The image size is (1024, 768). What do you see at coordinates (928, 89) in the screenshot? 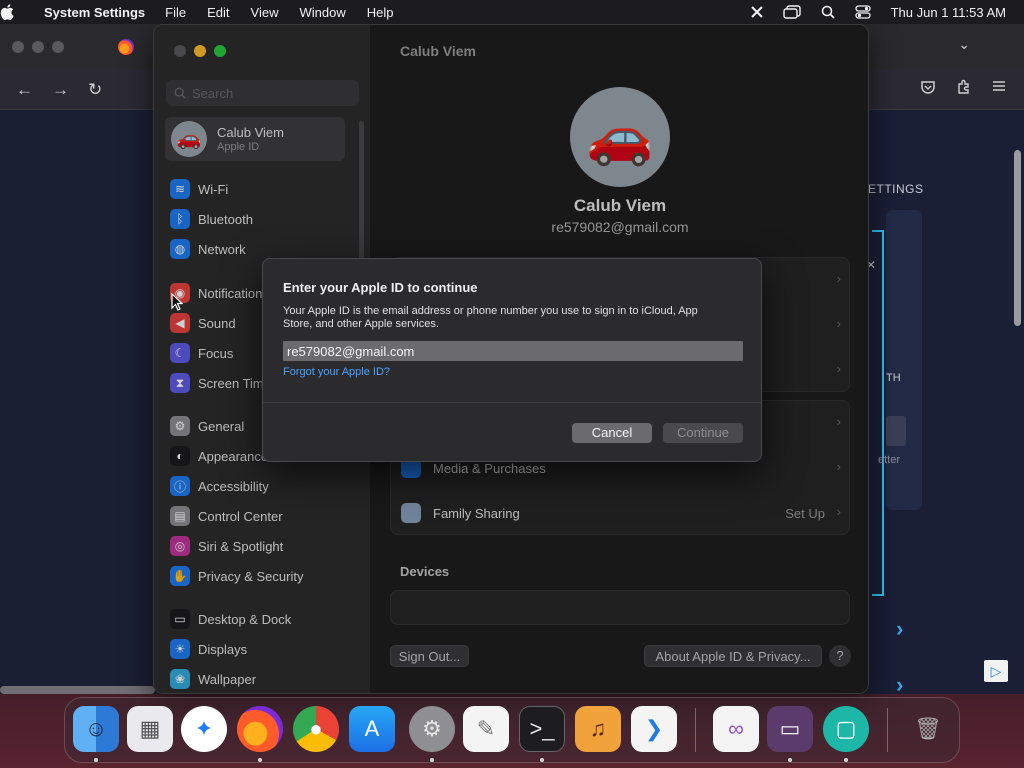
I see `pocket-icon` at bounding box center [928, 89].